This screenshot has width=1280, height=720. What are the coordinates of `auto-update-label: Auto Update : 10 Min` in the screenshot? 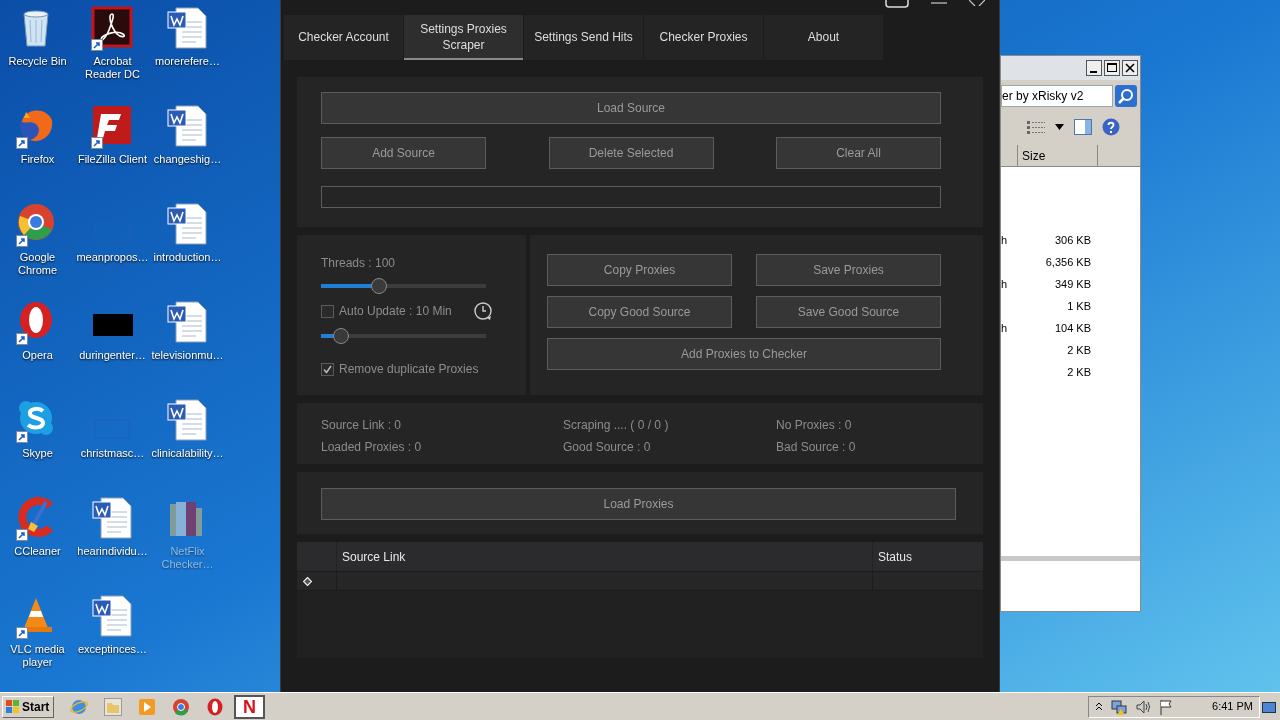 It's located at (395, 311).